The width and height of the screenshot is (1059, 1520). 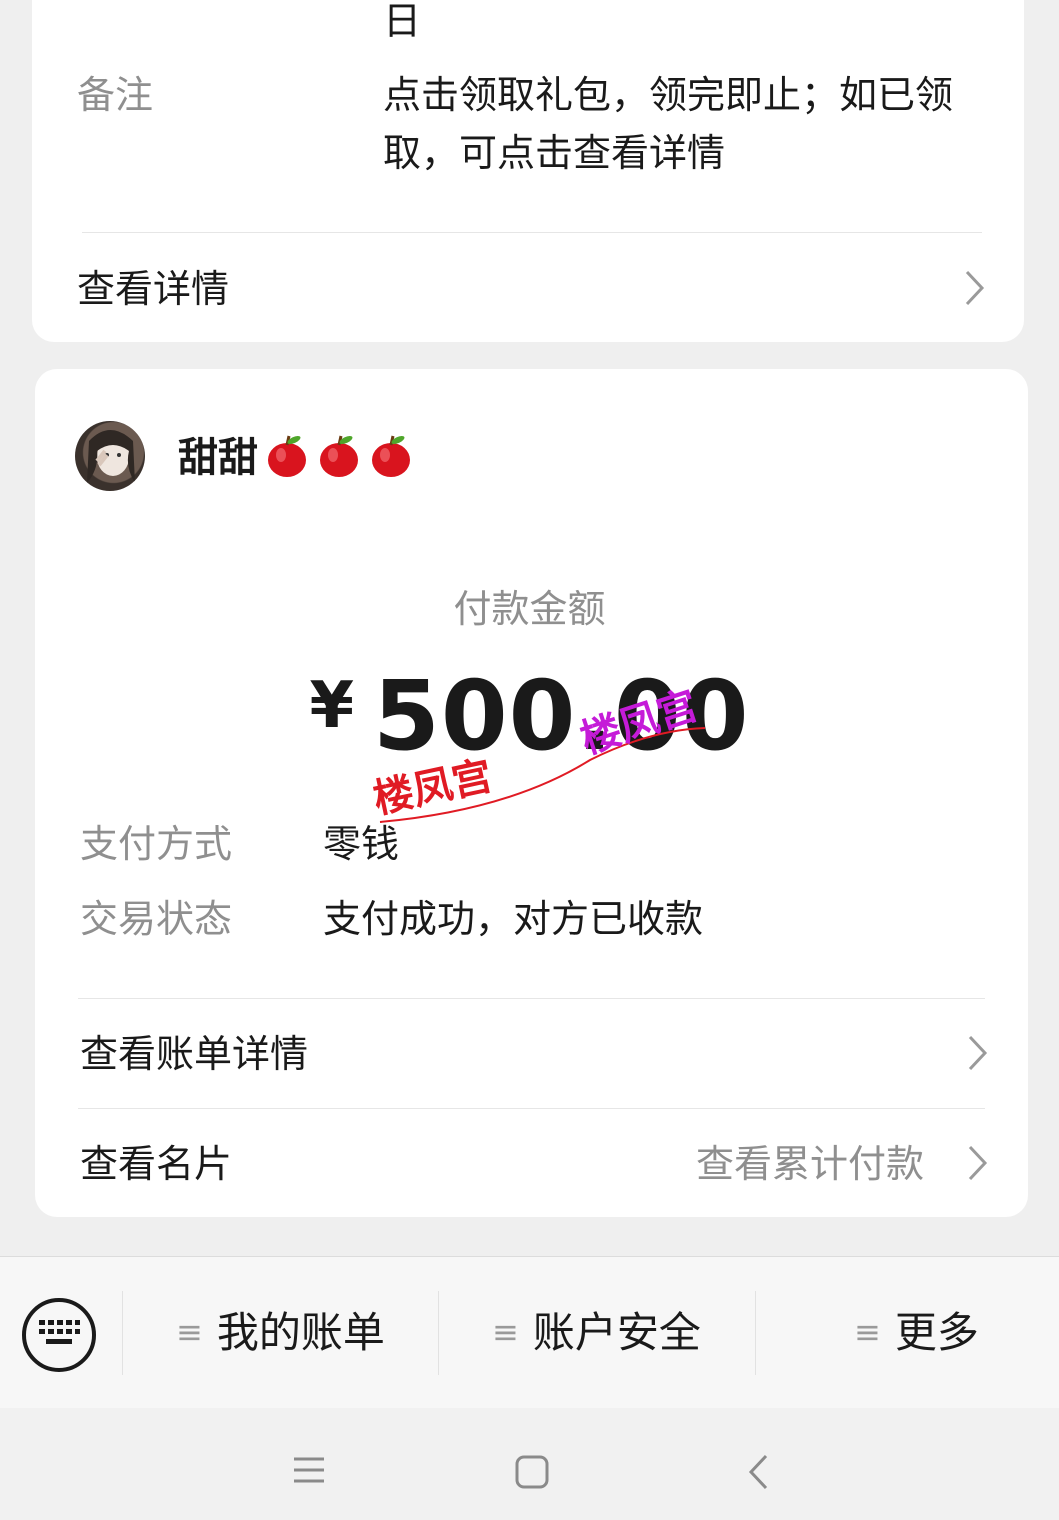 What do you see at coordinates (513, 919) in the screenshot?
I see `status-value: 支付成功，对方已收款` at bounding box center [513, 919].